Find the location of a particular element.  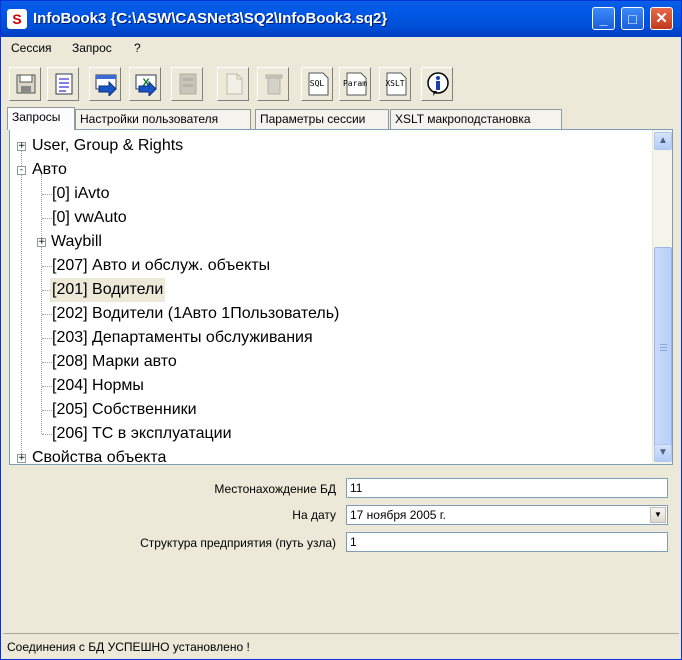

toolbar: X SQL Param XSLT is located at coordinates (341, 84).